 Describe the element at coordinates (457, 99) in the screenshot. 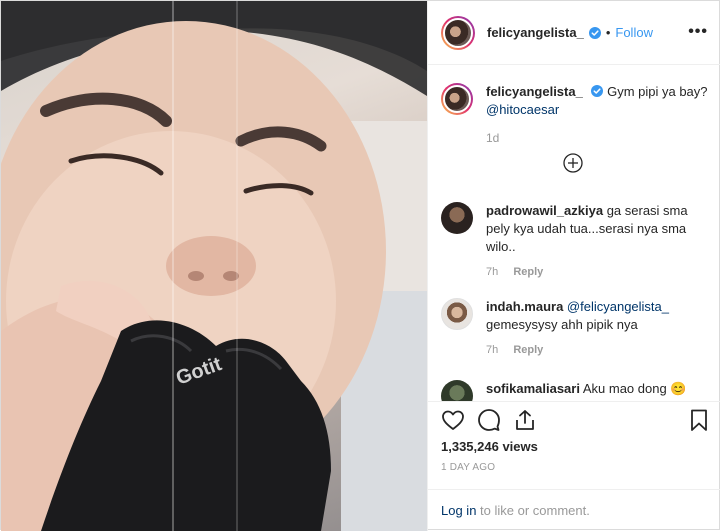

I see `caption-avatar` at that location.